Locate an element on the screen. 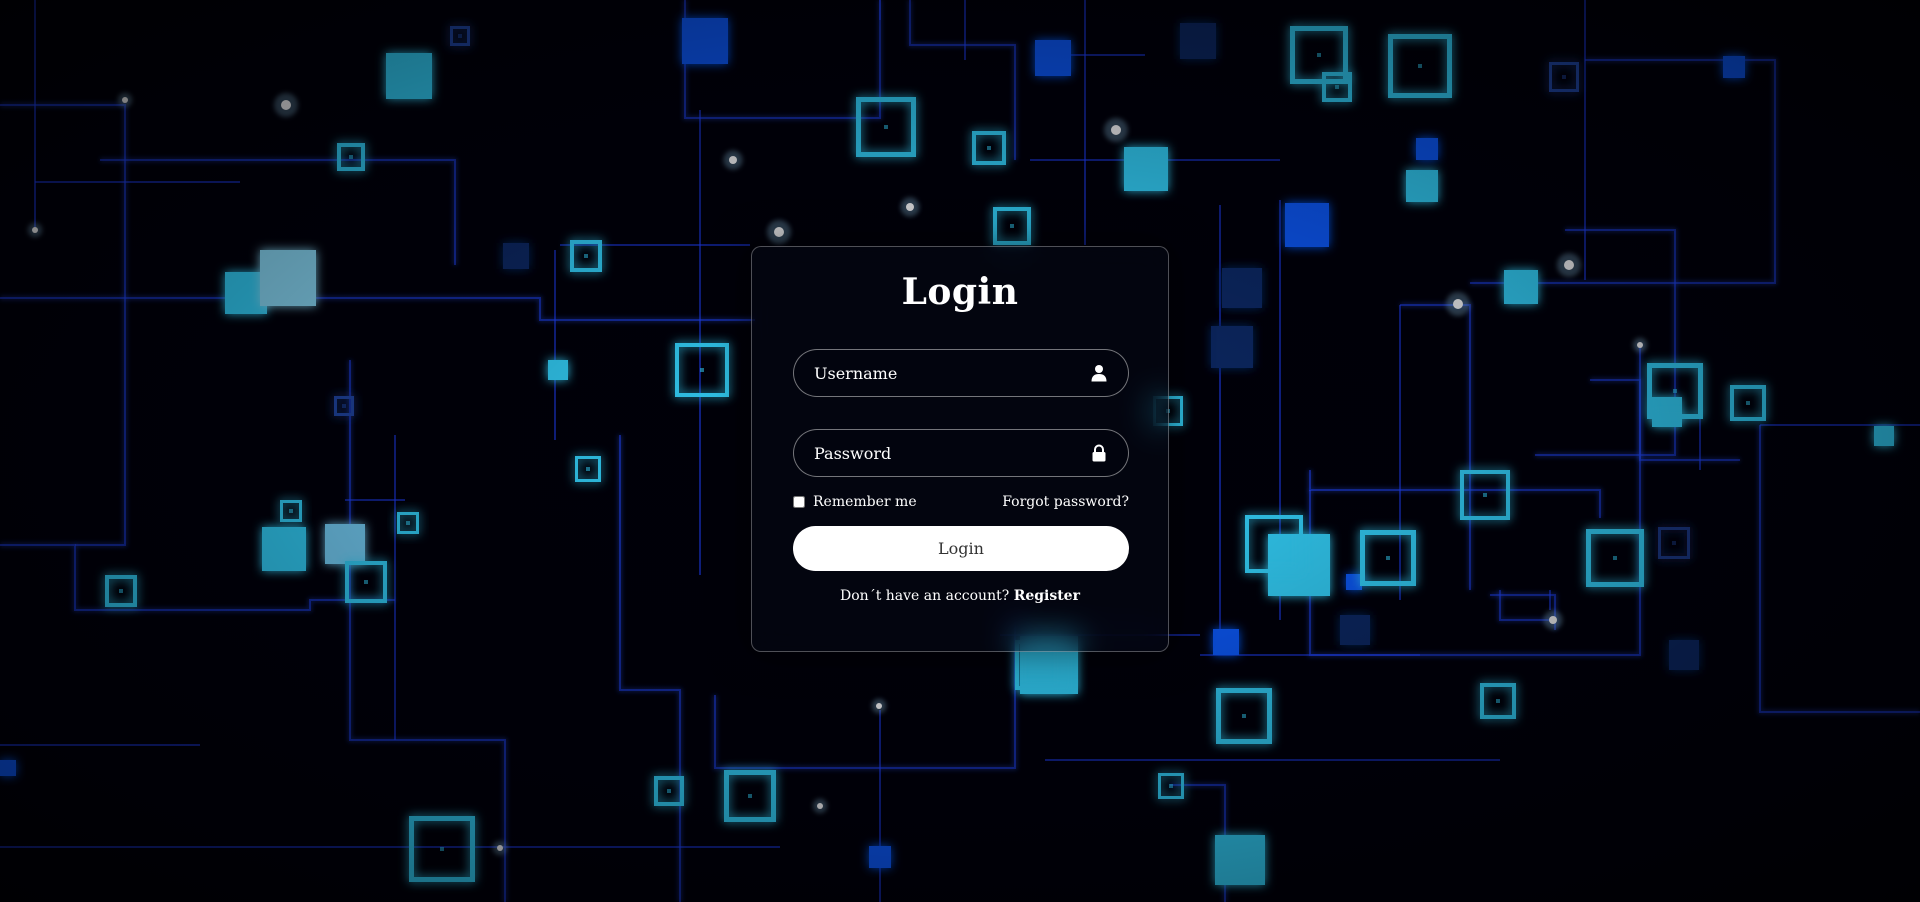  remember-me-label: Remember me is located at coordinates (865, 502).